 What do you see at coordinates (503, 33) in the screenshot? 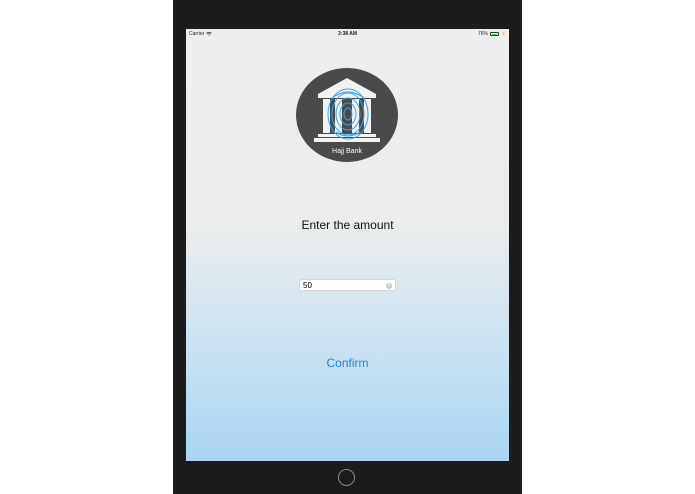
I see `charging-bolt-icon: ⚡` at bounding box center [503, 33].